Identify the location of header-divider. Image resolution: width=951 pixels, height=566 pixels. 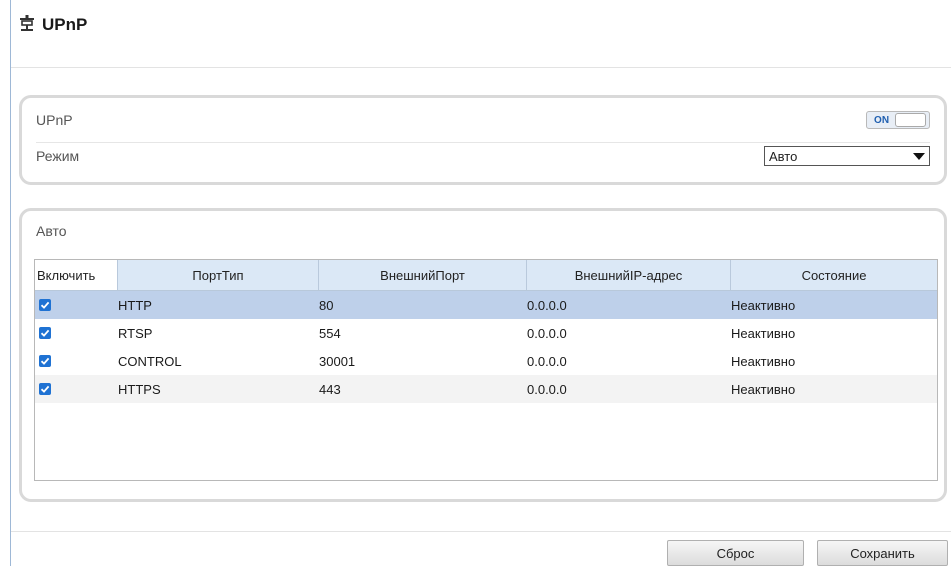
(481, 67).